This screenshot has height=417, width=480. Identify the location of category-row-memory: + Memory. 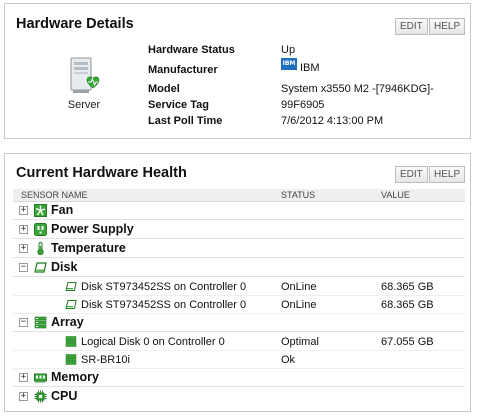
(239, 378).